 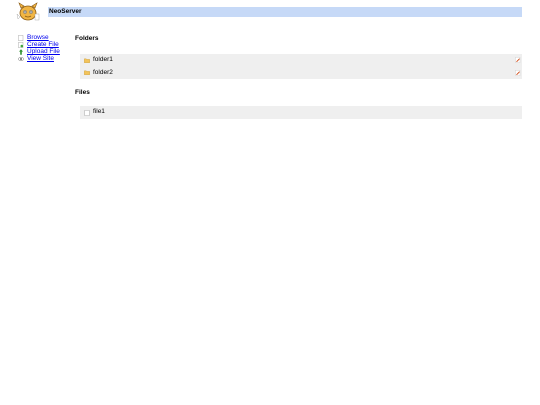 What do you see at coordinates (103, 72) in the screenshot?
I see `folder-name: folder2` at bounding box center [103, 72].